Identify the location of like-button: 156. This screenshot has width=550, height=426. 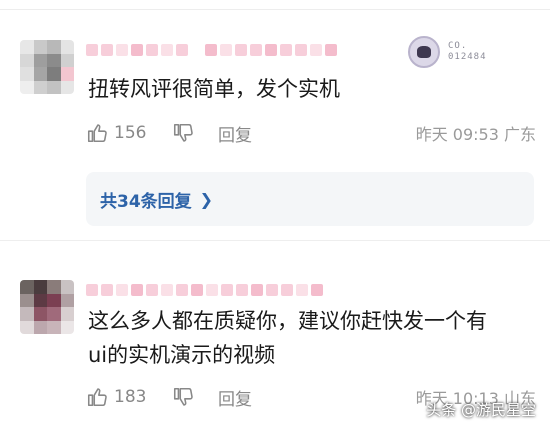
(126, 133).